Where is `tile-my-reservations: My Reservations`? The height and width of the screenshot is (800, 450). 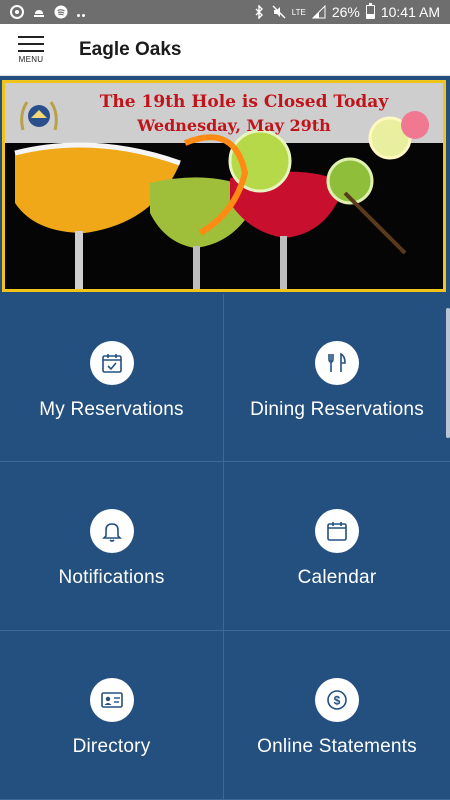
tile-my-reservations: My Reservations is located at coordinates (112, 378).